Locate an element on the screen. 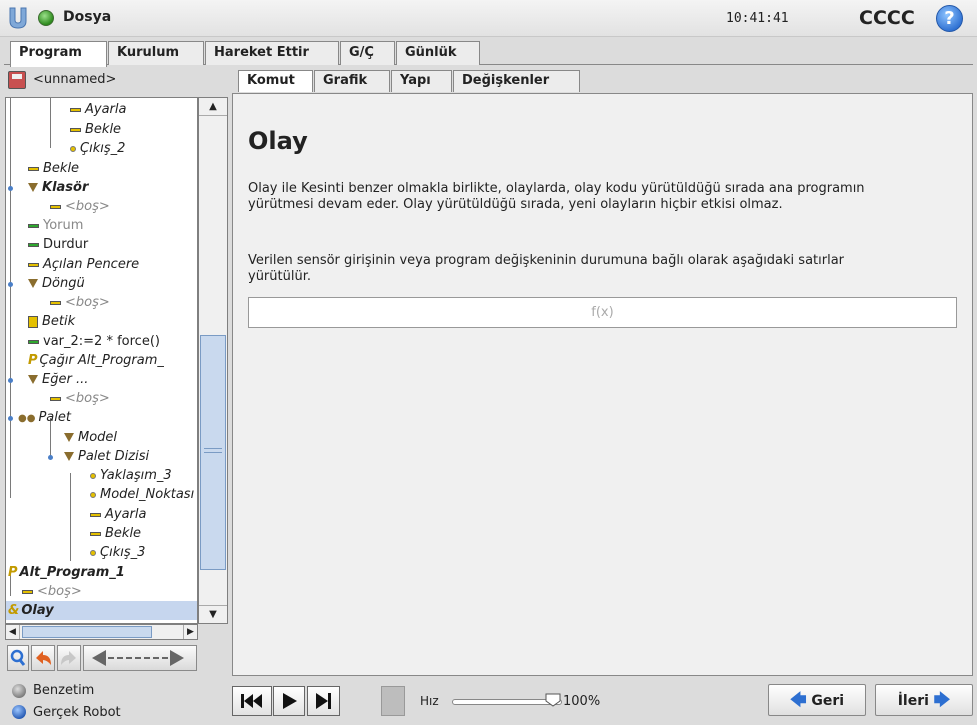  tree-node-bos-3: <boş> is located at coordinates (80, 398).